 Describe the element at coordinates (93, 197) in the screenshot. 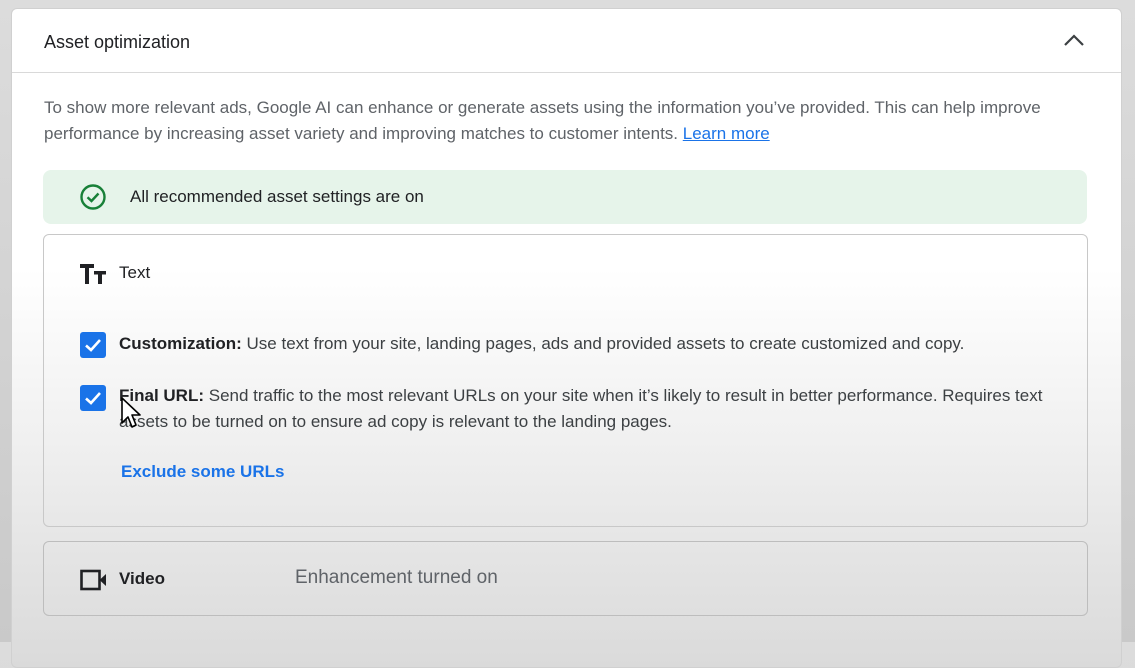

I see `check-circle-icon` at that location.